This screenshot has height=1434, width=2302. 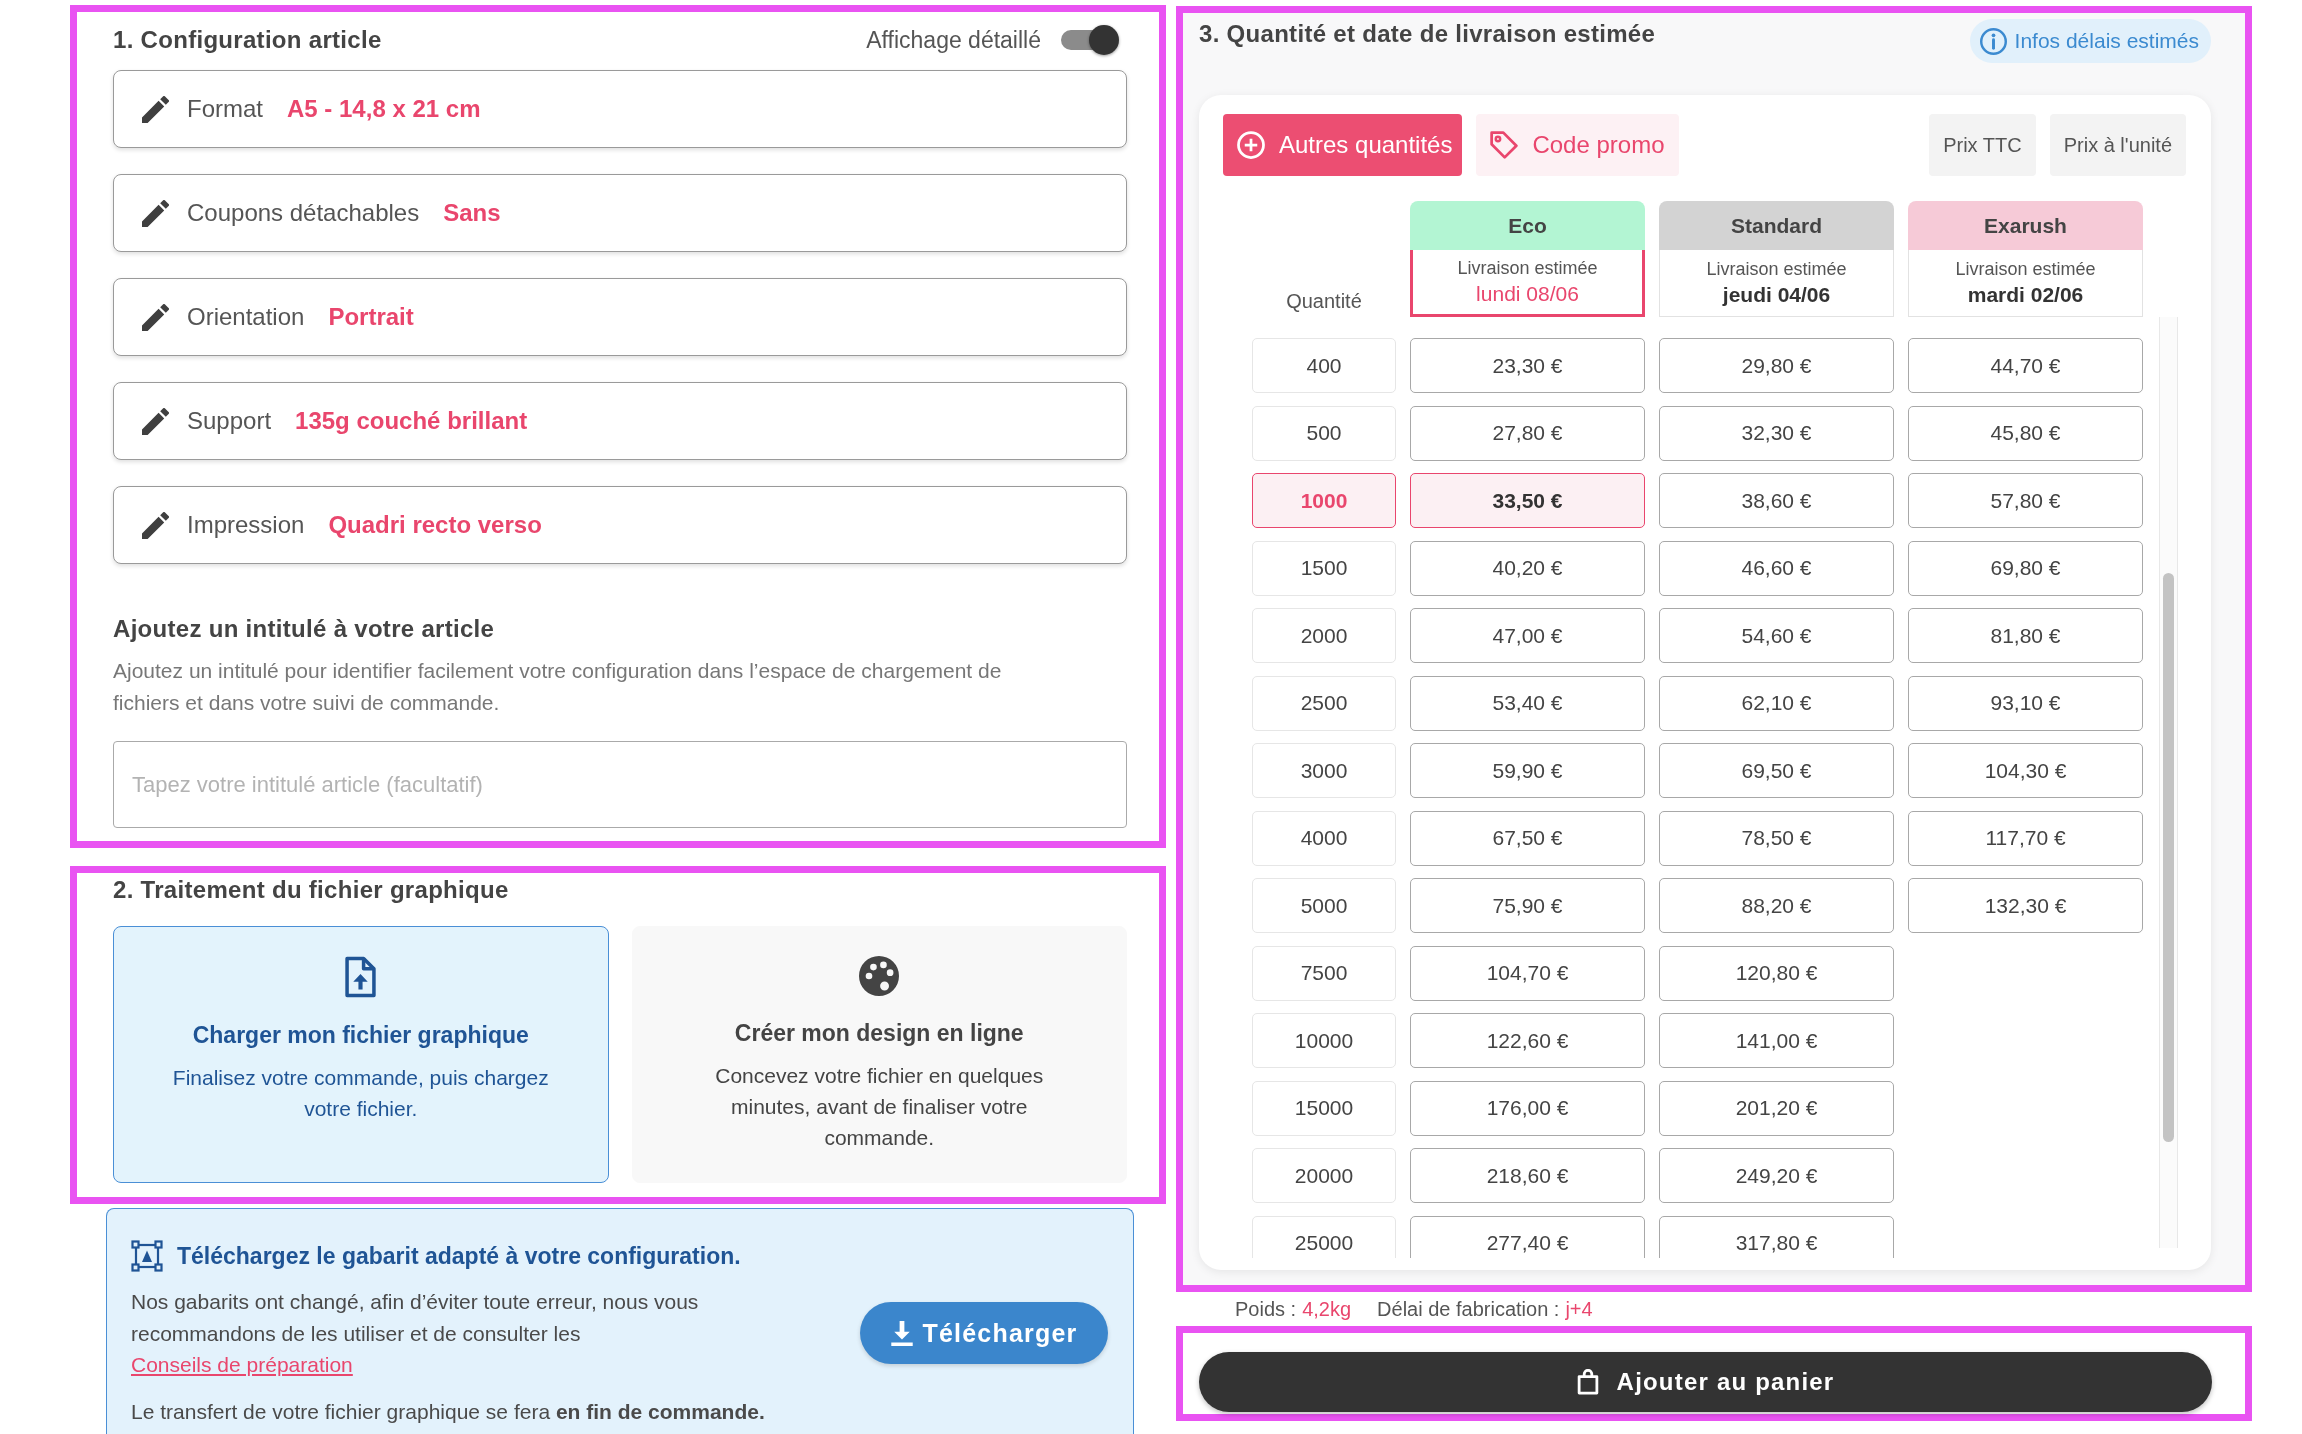 I want to click on delivery-info: Livraison estimée mardi 02/06, so click(x=2025, y=283).